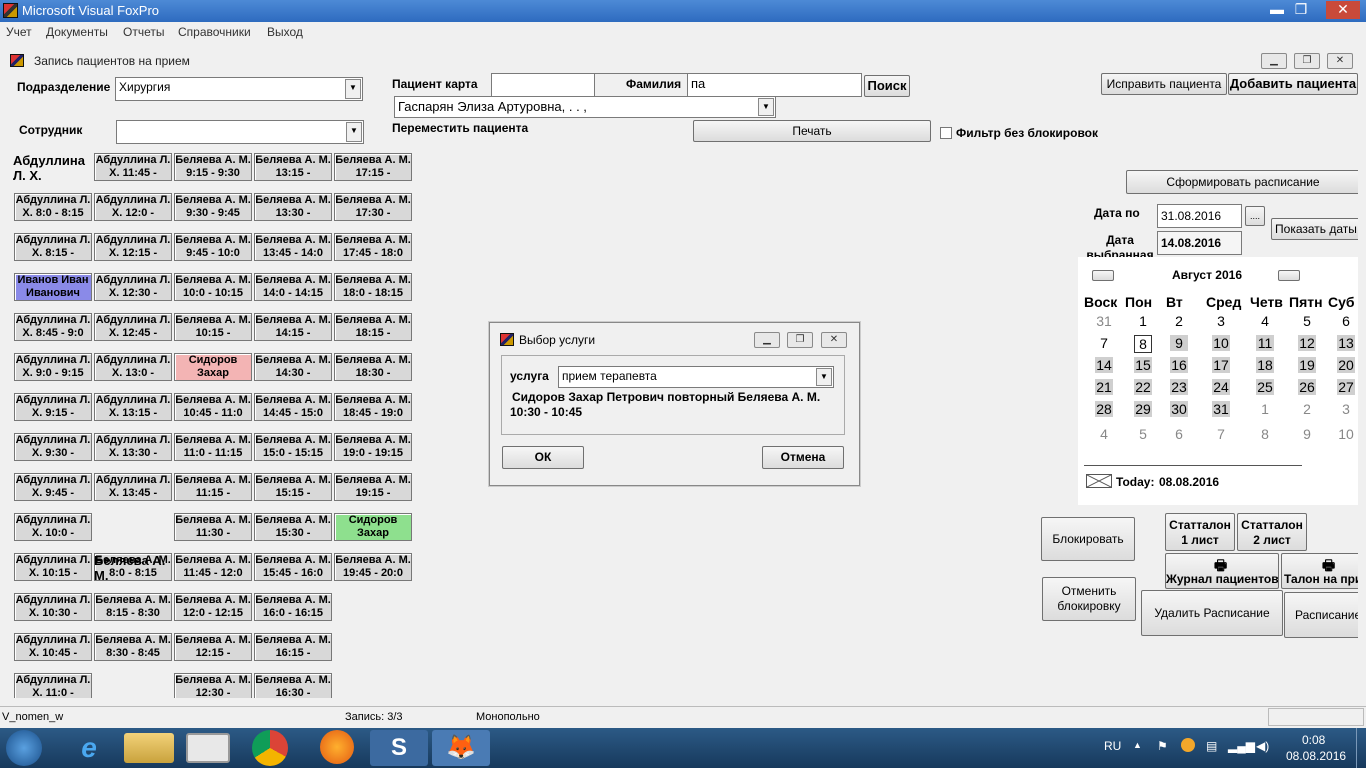 This screenshot has height=768, width=1366. Describe the element at coordinates (53, 367) in the screenshot. I see `schedule-slot: Абдуллина Л. Х. 9:0 - 9:15` at that location.